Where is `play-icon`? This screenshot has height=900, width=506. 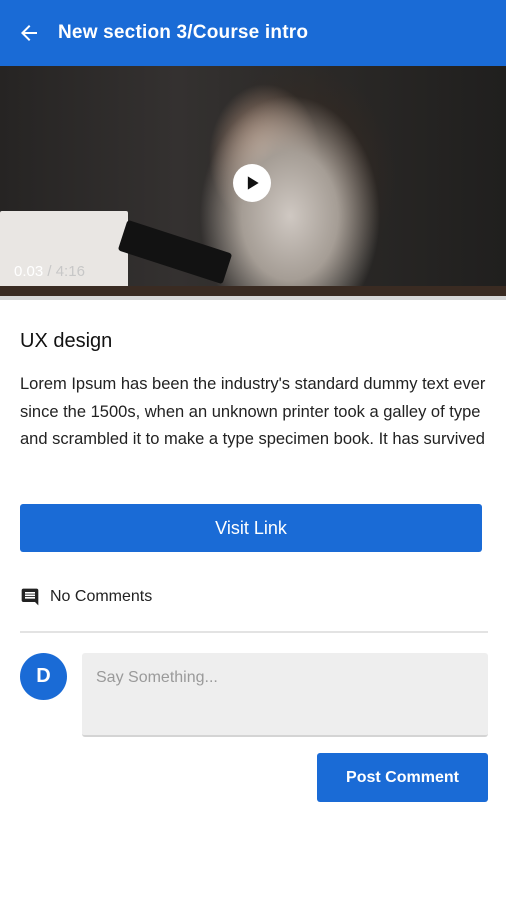 play-icon is located at coordinates (253, 183).